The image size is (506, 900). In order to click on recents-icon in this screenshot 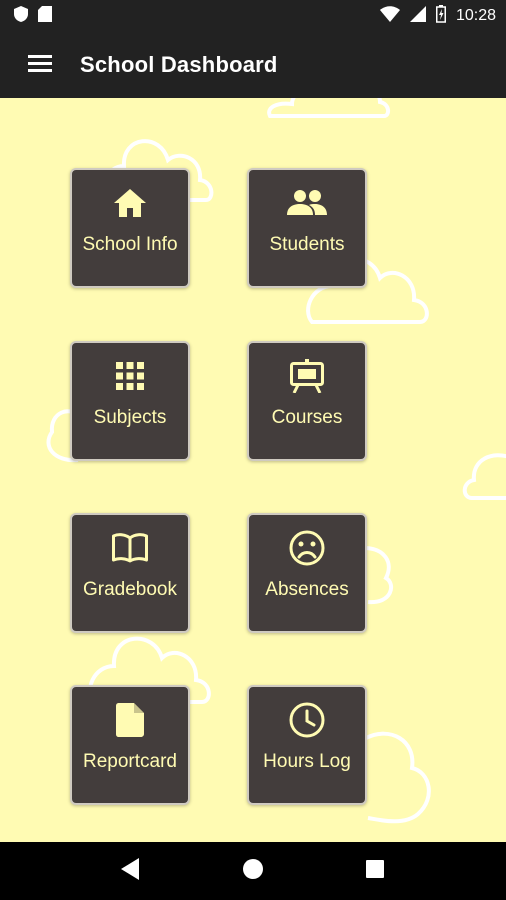, I will do `click(375, 871)`.